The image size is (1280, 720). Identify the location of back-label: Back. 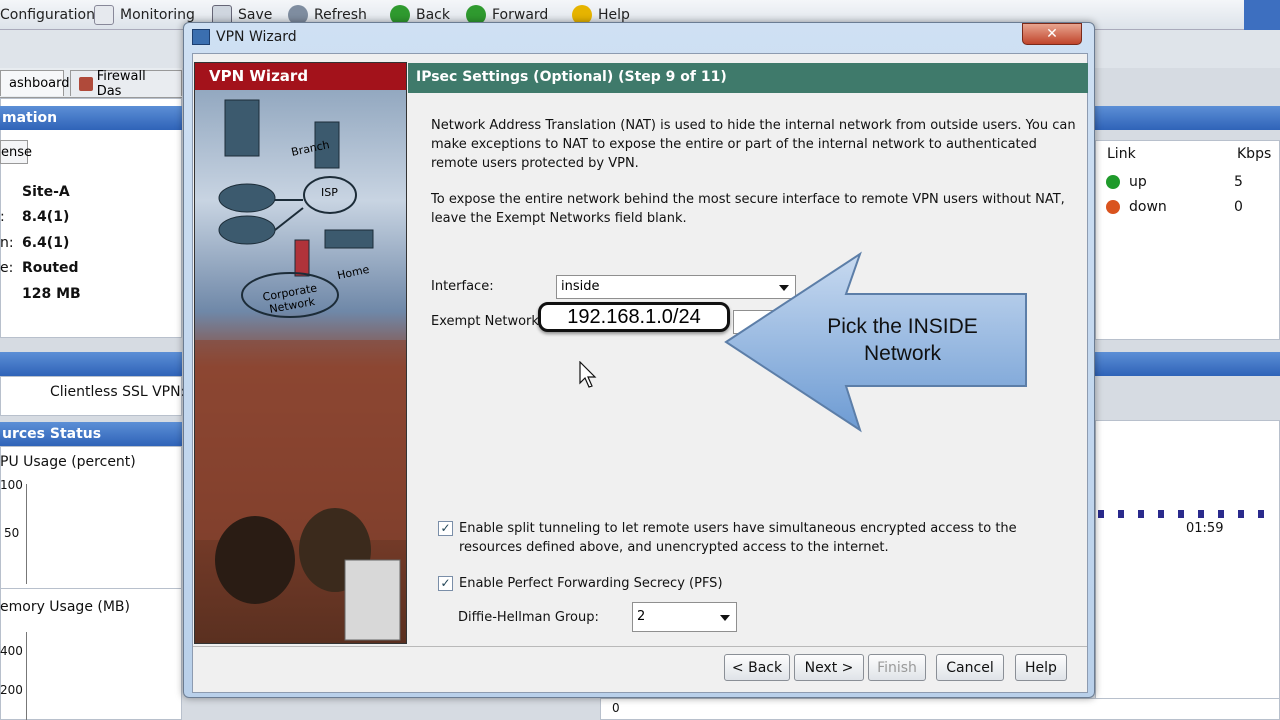
(433, 15).